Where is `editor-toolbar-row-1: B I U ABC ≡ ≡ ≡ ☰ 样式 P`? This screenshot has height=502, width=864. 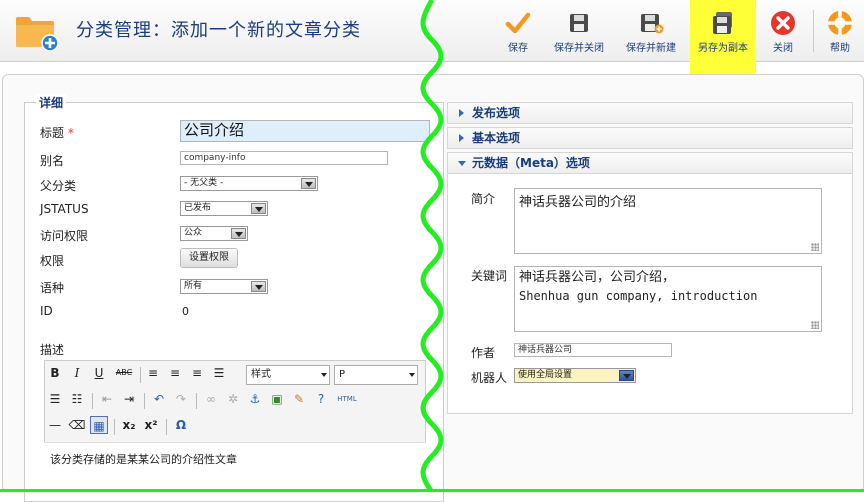
editor-toolbar-row-1: B I U ABC ≡ ≡ ≡ ☰ 样式 P is located at coordinates (235, 375).